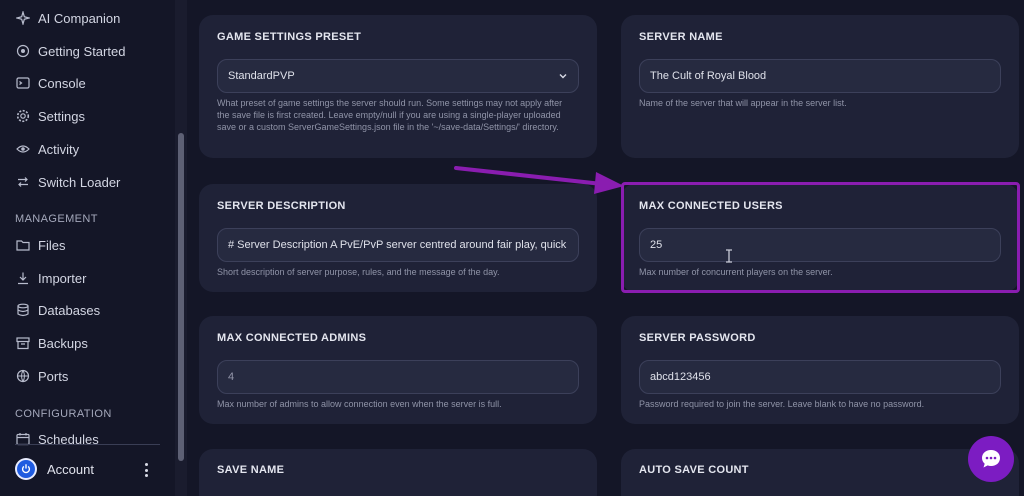  I want to click on save-name-label: SAVE NAME, so click(251, 470).